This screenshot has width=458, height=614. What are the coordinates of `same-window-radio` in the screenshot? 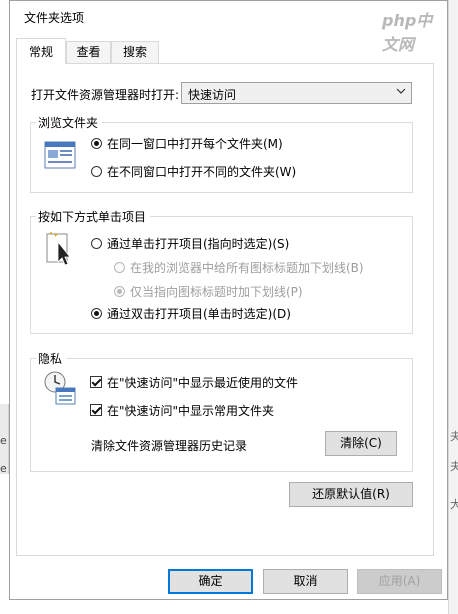 It's located at (96, 143).